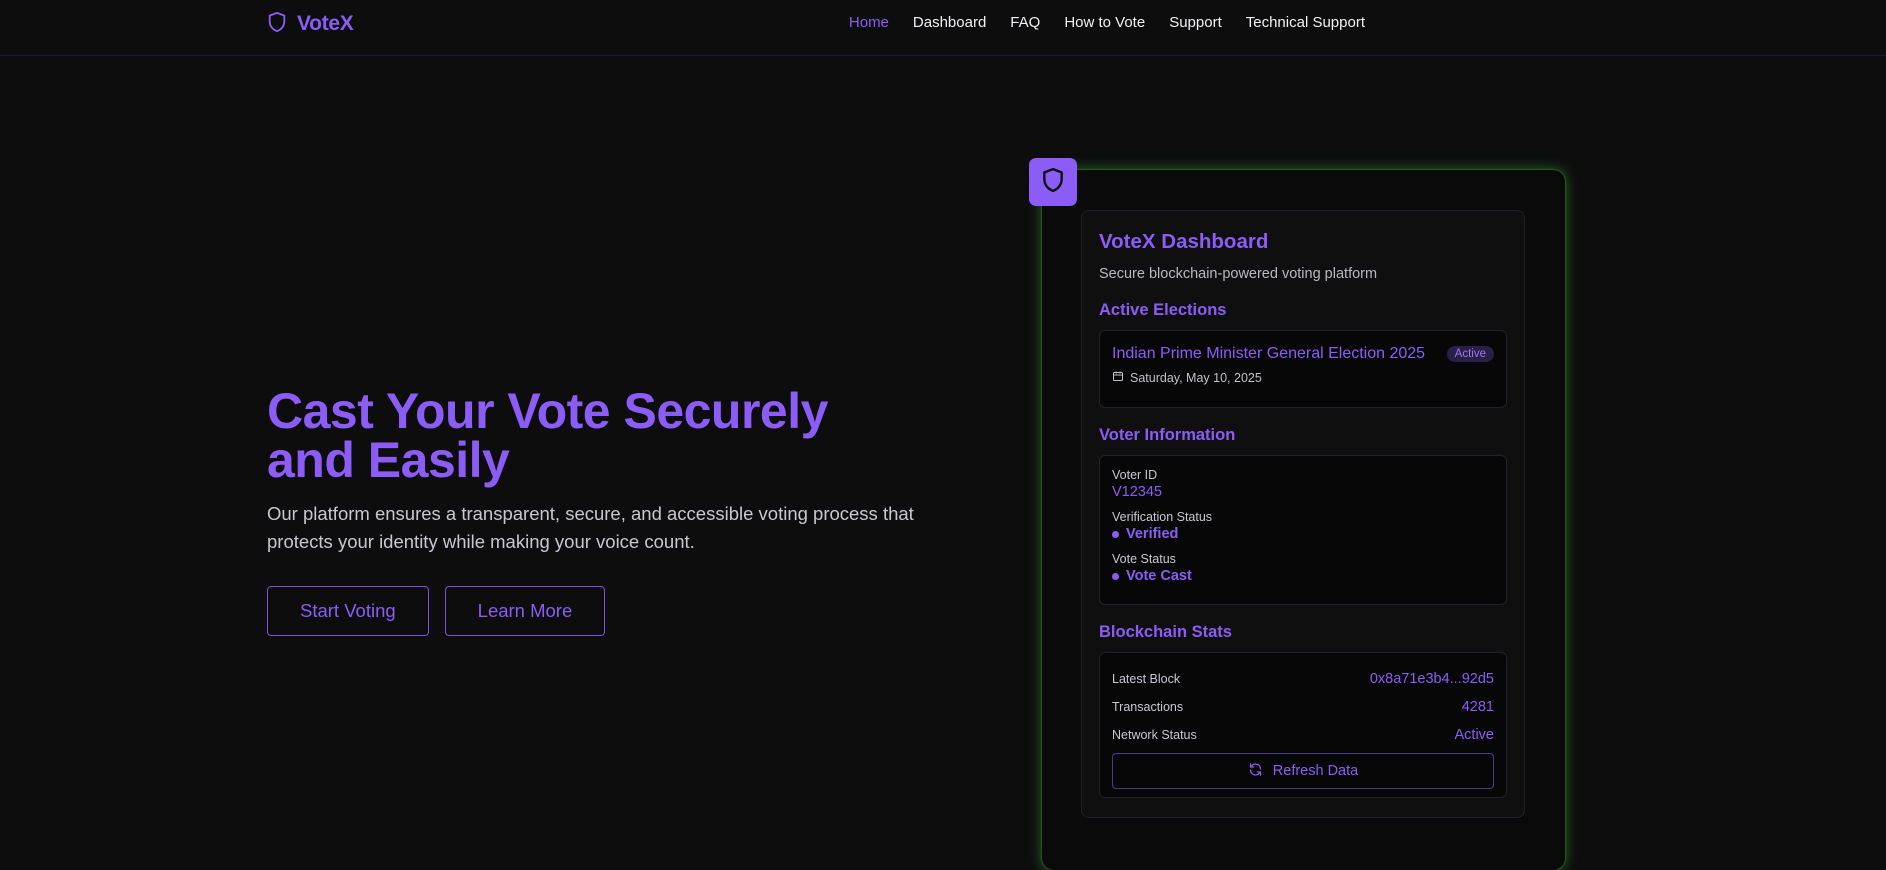 The width and height of the screenshot is (1886, 870). I want to click on calendar-icon, so click(1118, 377).